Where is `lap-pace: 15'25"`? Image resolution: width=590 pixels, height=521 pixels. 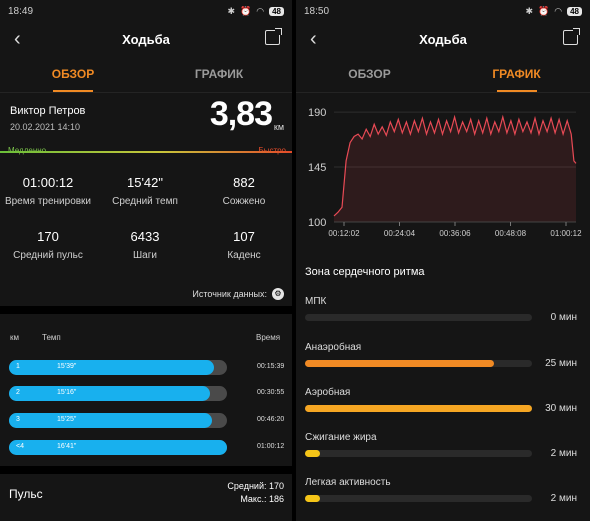
lap-pace: 15'25" is located at coordinates (67, 419).